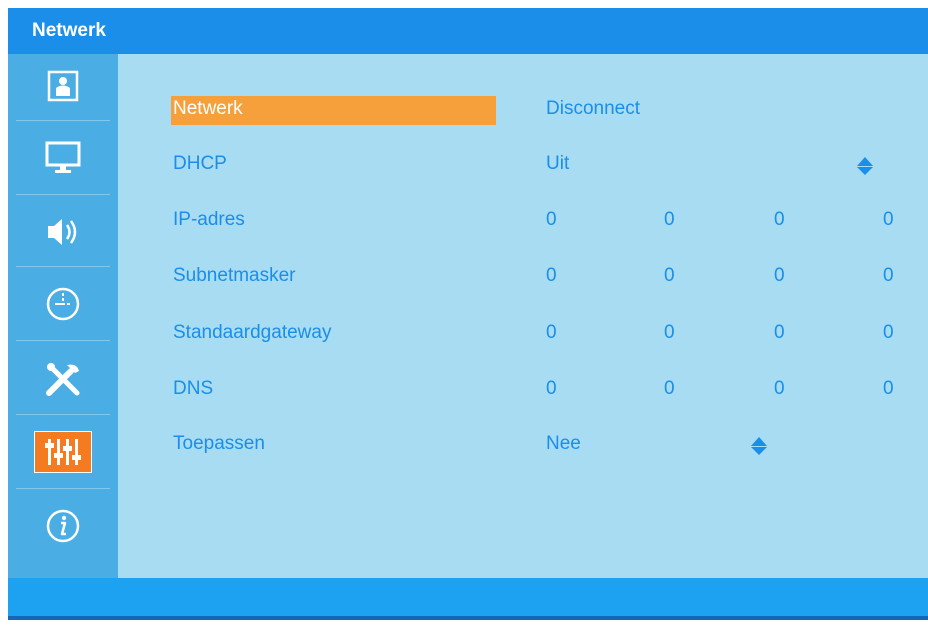 This screenshot has height=626, width=928. What do you see at coordinates (888, 220) in the screenshot?
I see `ip-octet-4: 0` at bounding box center [888, 220].